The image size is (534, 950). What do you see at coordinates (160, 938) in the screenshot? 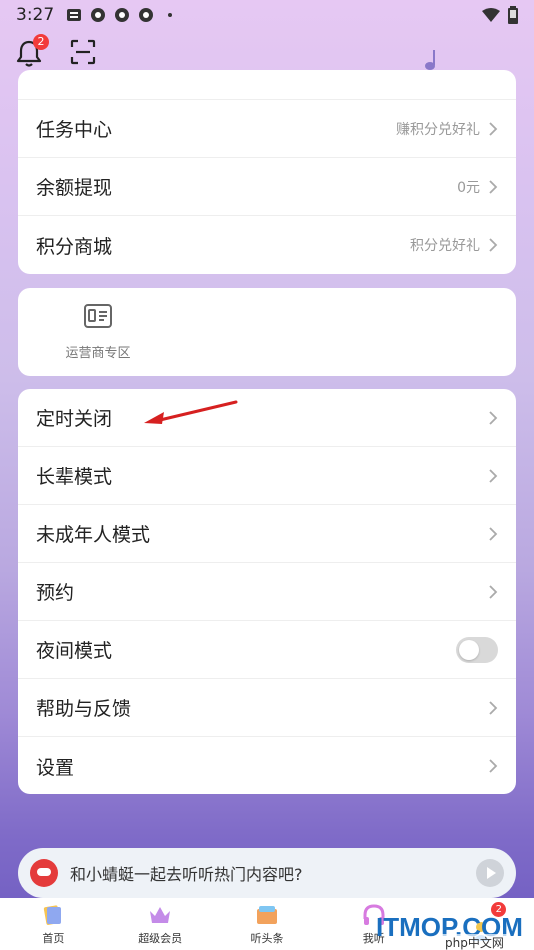
I see `nav-label: 超级会员` at bounding box center [160, 938].